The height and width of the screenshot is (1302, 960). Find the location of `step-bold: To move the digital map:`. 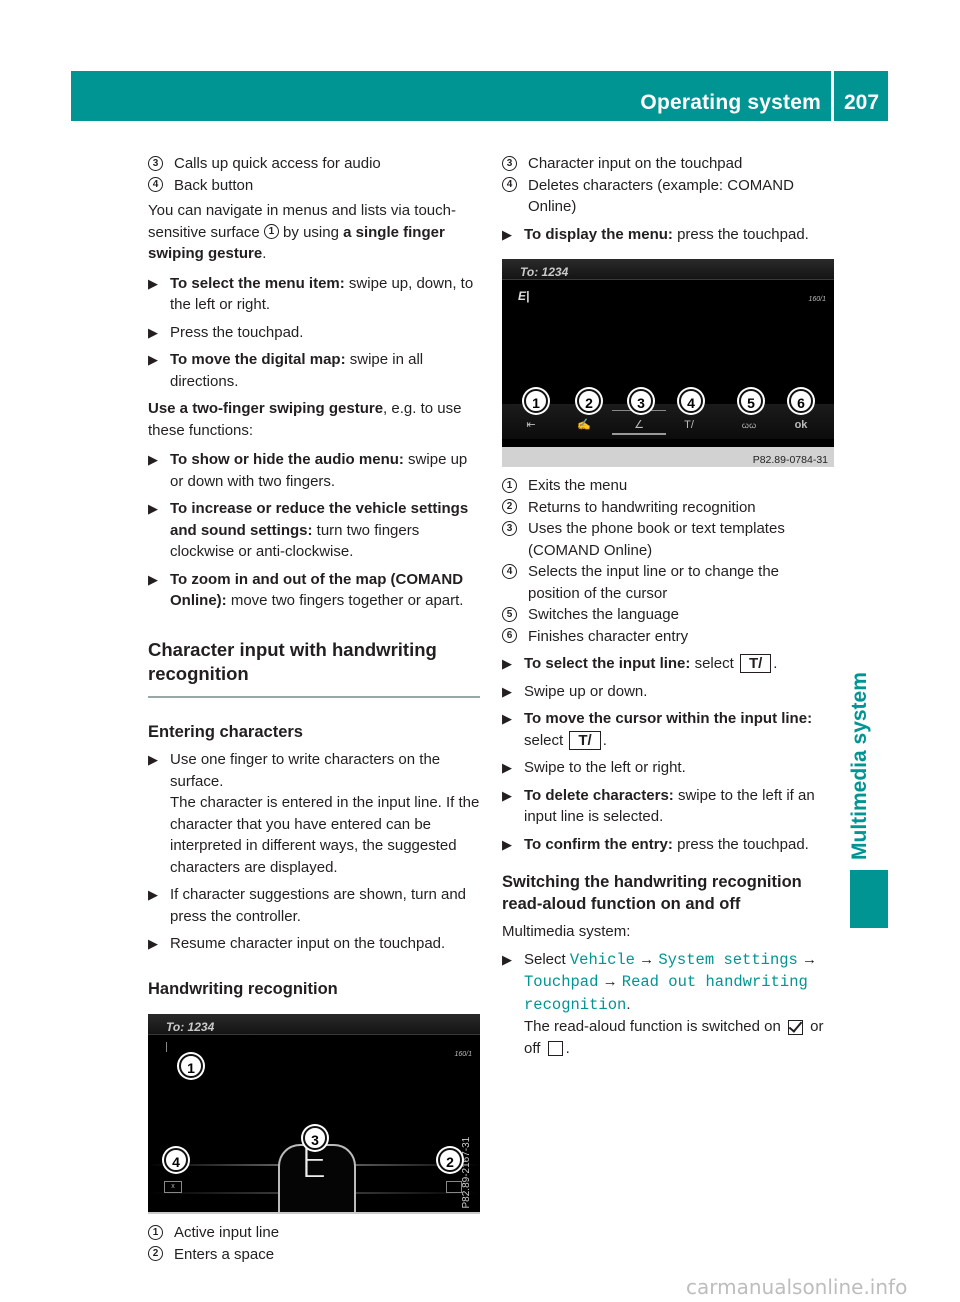

step-bold: To move the digital map: is located at coordinates (258, 359).